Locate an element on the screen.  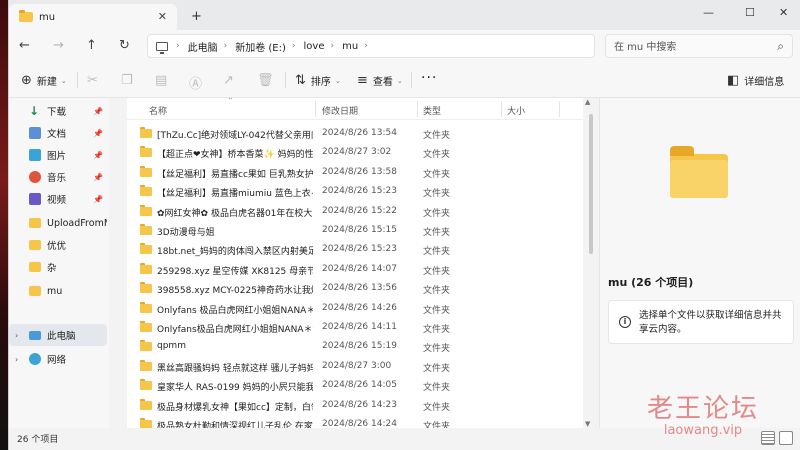
tab-close-icon: ✕ is located at coordinates (162, 16).